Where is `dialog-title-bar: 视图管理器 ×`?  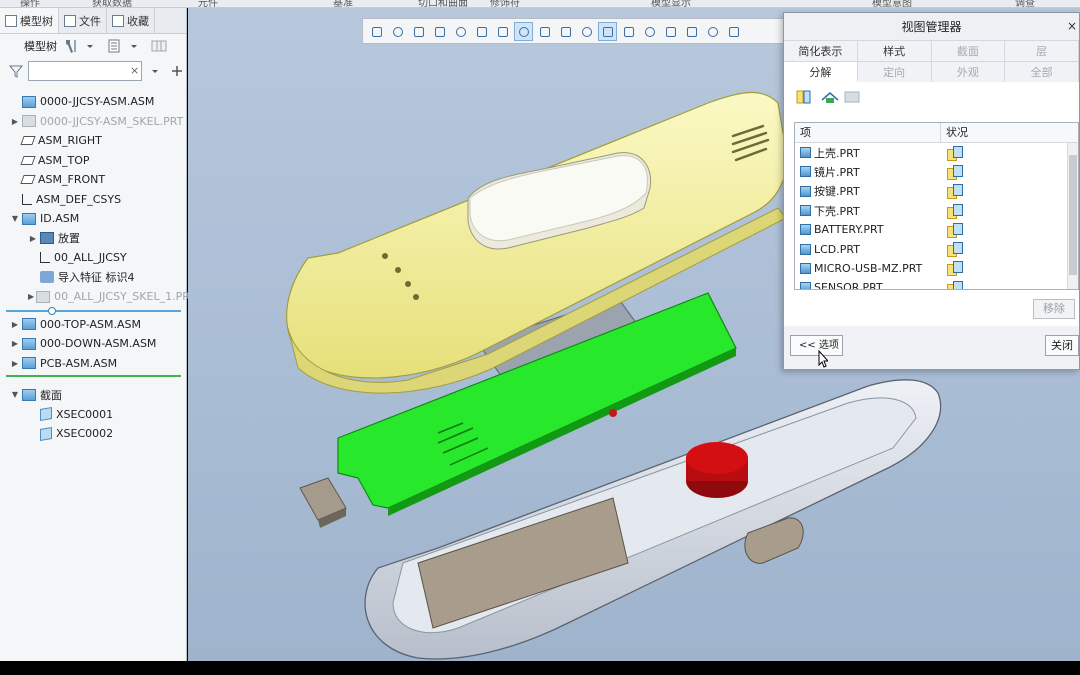 dialog-title-bar: 视图管理器 × is located at coordinates (931, 26).